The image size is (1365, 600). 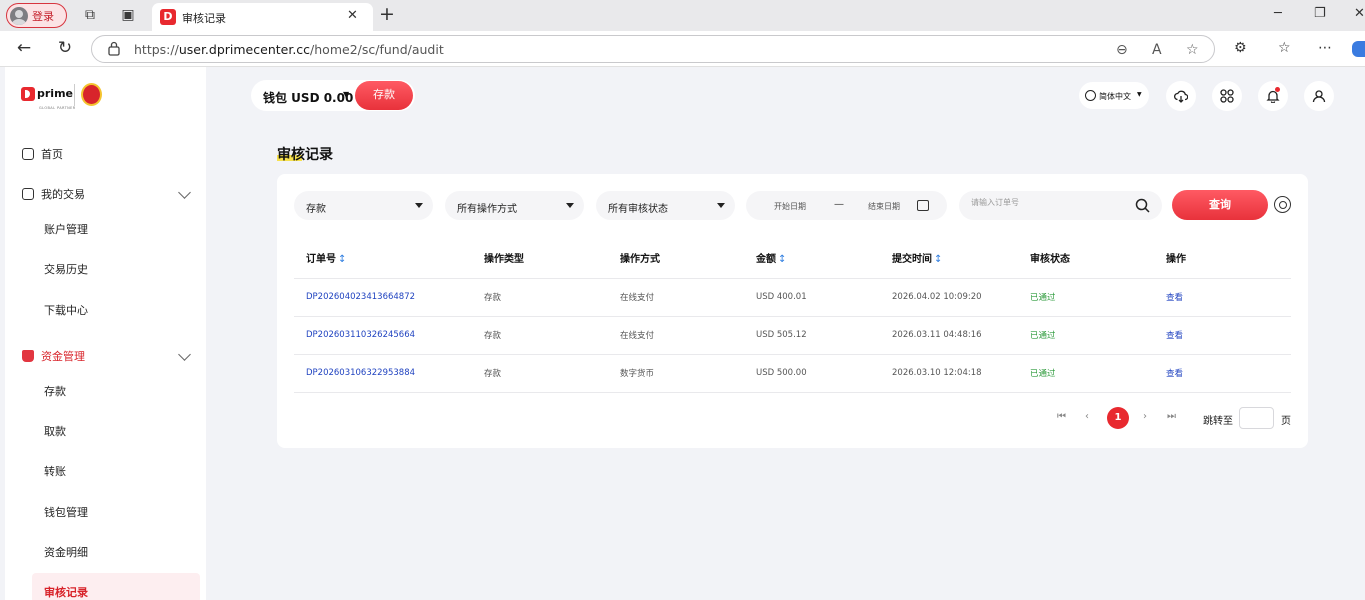 I want to click on read-aloud-icon: A, so click(x=1157, y=50).